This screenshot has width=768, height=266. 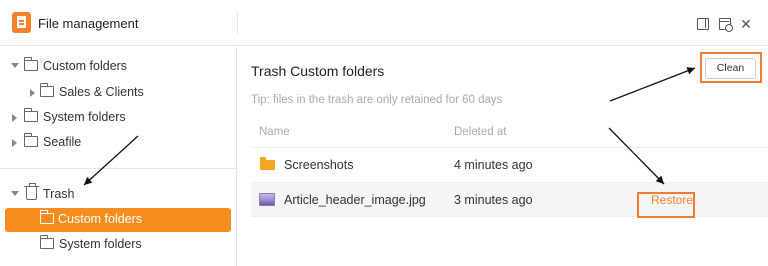 I want to click on restore-button: Restore, so click(x=672, y=200).